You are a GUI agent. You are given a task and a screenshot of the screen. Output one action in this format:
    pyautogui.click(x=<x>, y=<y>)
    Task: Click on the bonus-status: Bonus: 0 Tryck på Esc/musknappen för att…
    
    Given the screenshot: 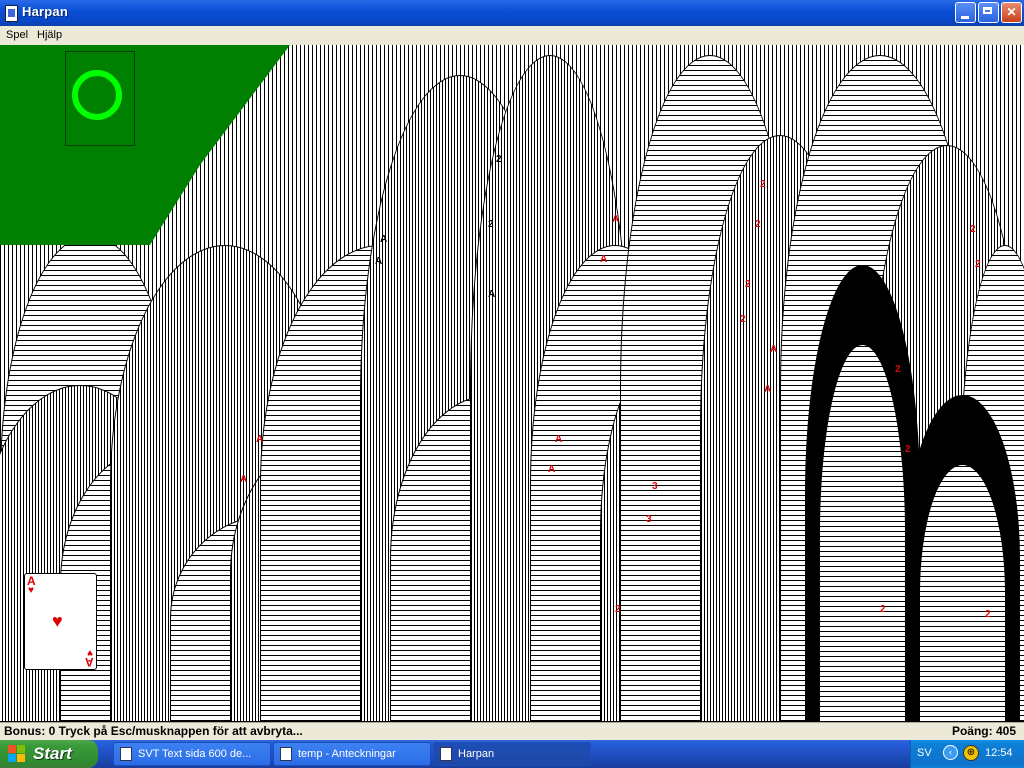 What is the action you would take?
    pyautogui.click(x=153, y=731)
    